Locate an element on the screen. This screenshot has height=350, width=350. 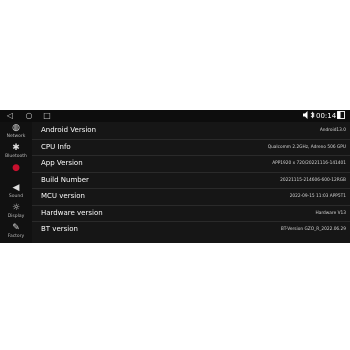
status-bar: ◁ ○ □ 00:14 is located at coordinates (175, 116).